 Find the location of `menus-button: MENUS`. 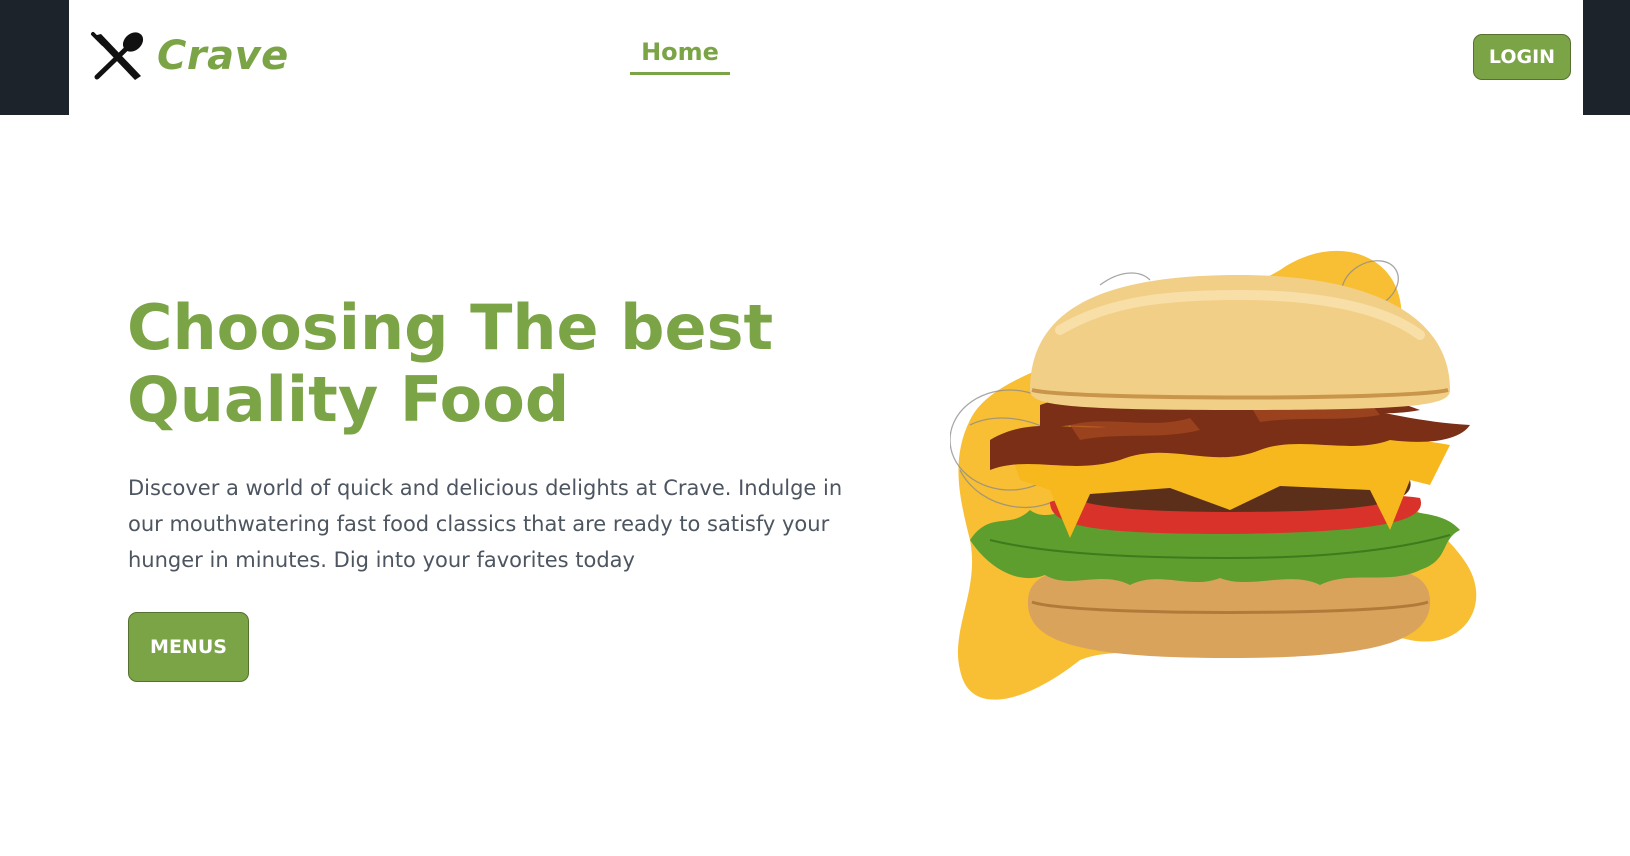

menus-button: MENUS is located at coordinates (188, 647).